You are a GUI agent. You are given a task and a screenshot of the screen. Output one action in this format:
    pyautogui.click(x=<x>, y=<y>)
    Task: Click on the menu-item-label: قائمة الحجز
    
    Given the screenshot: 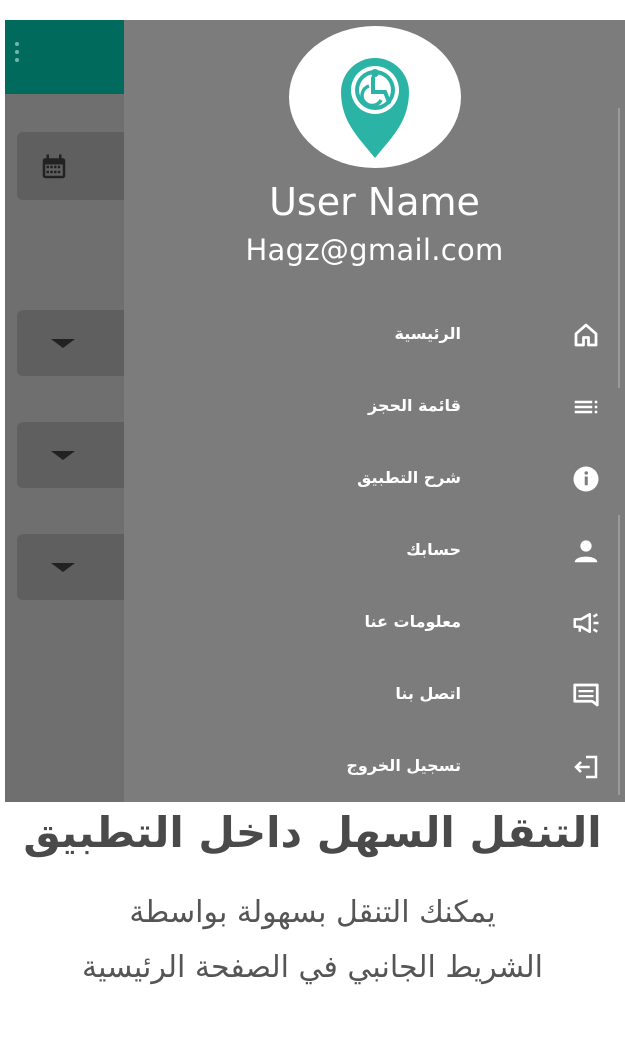 What is the action you would take?
    pyautogui.click(x=414, y=405)
    